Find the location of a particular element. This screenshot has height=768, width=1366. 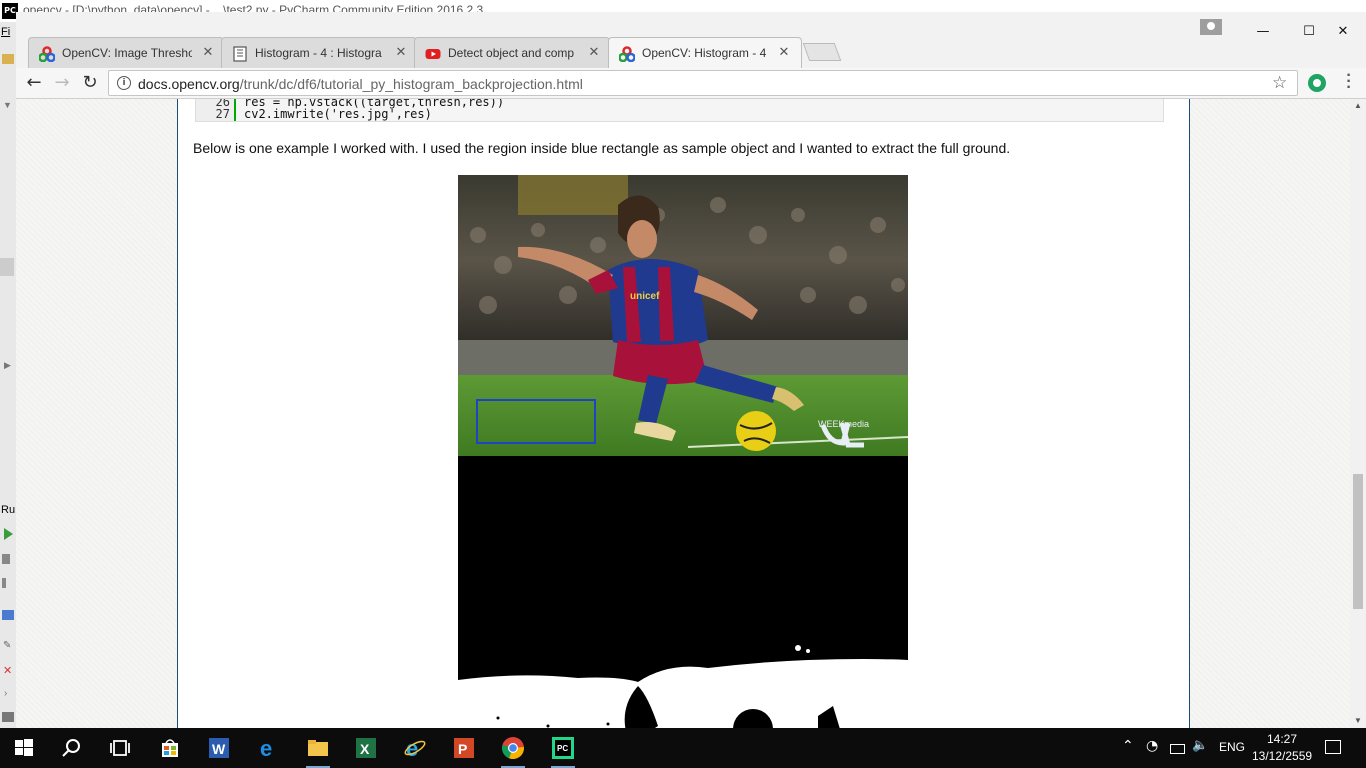

pycharm-layout-icon is located at coordinates (8, 615).